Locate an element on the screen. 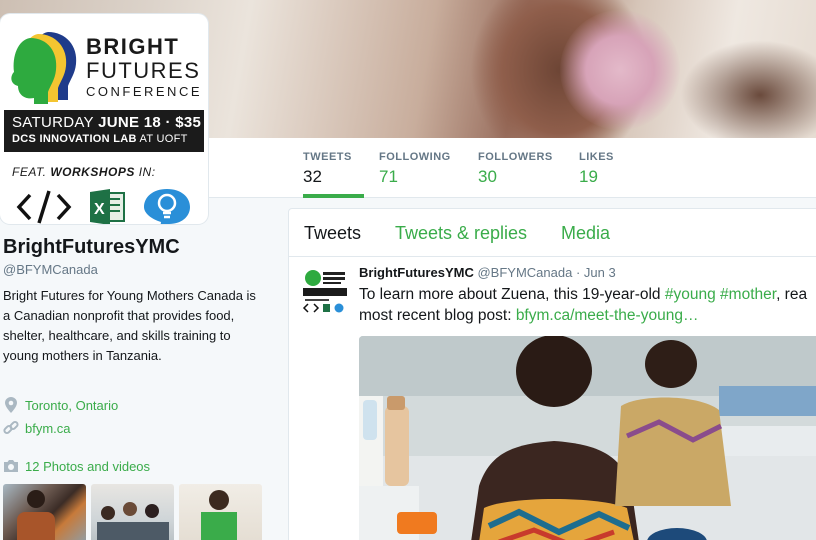  profile-website: bfym.ca is located at coordinates (37, 428).